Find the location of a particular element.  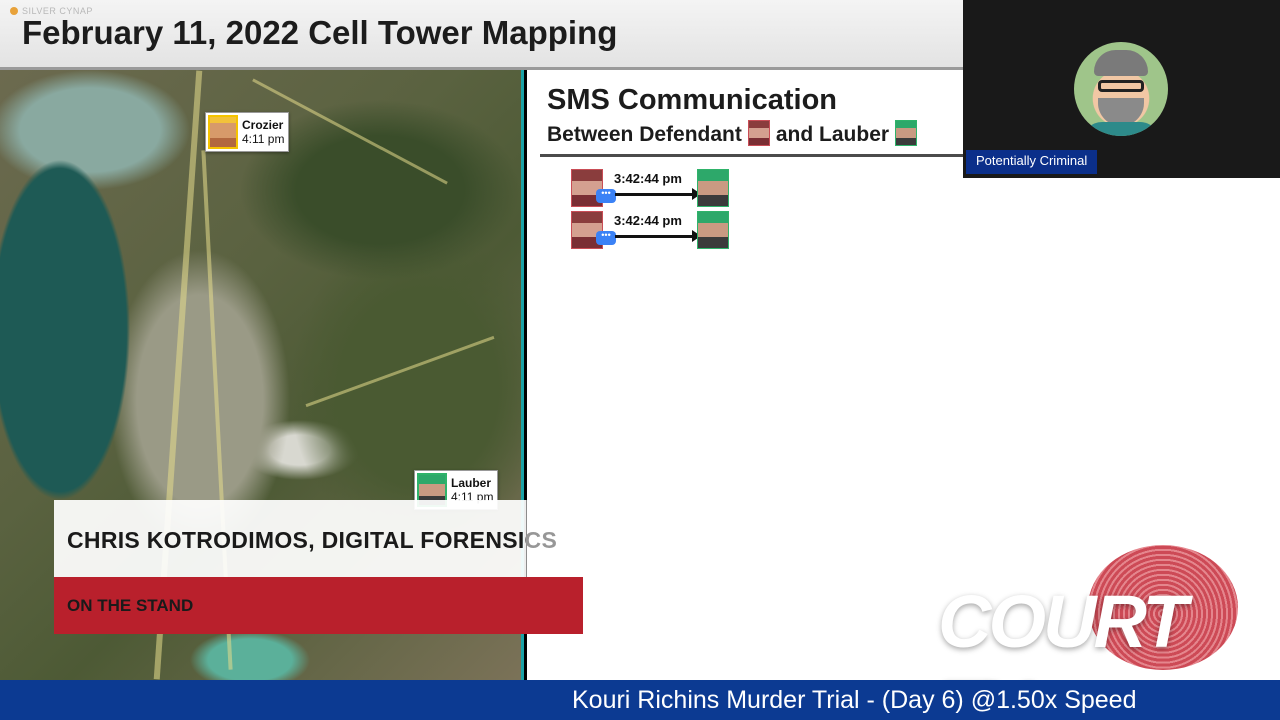

avatar-shirt is located at coordinates (1121, 129).